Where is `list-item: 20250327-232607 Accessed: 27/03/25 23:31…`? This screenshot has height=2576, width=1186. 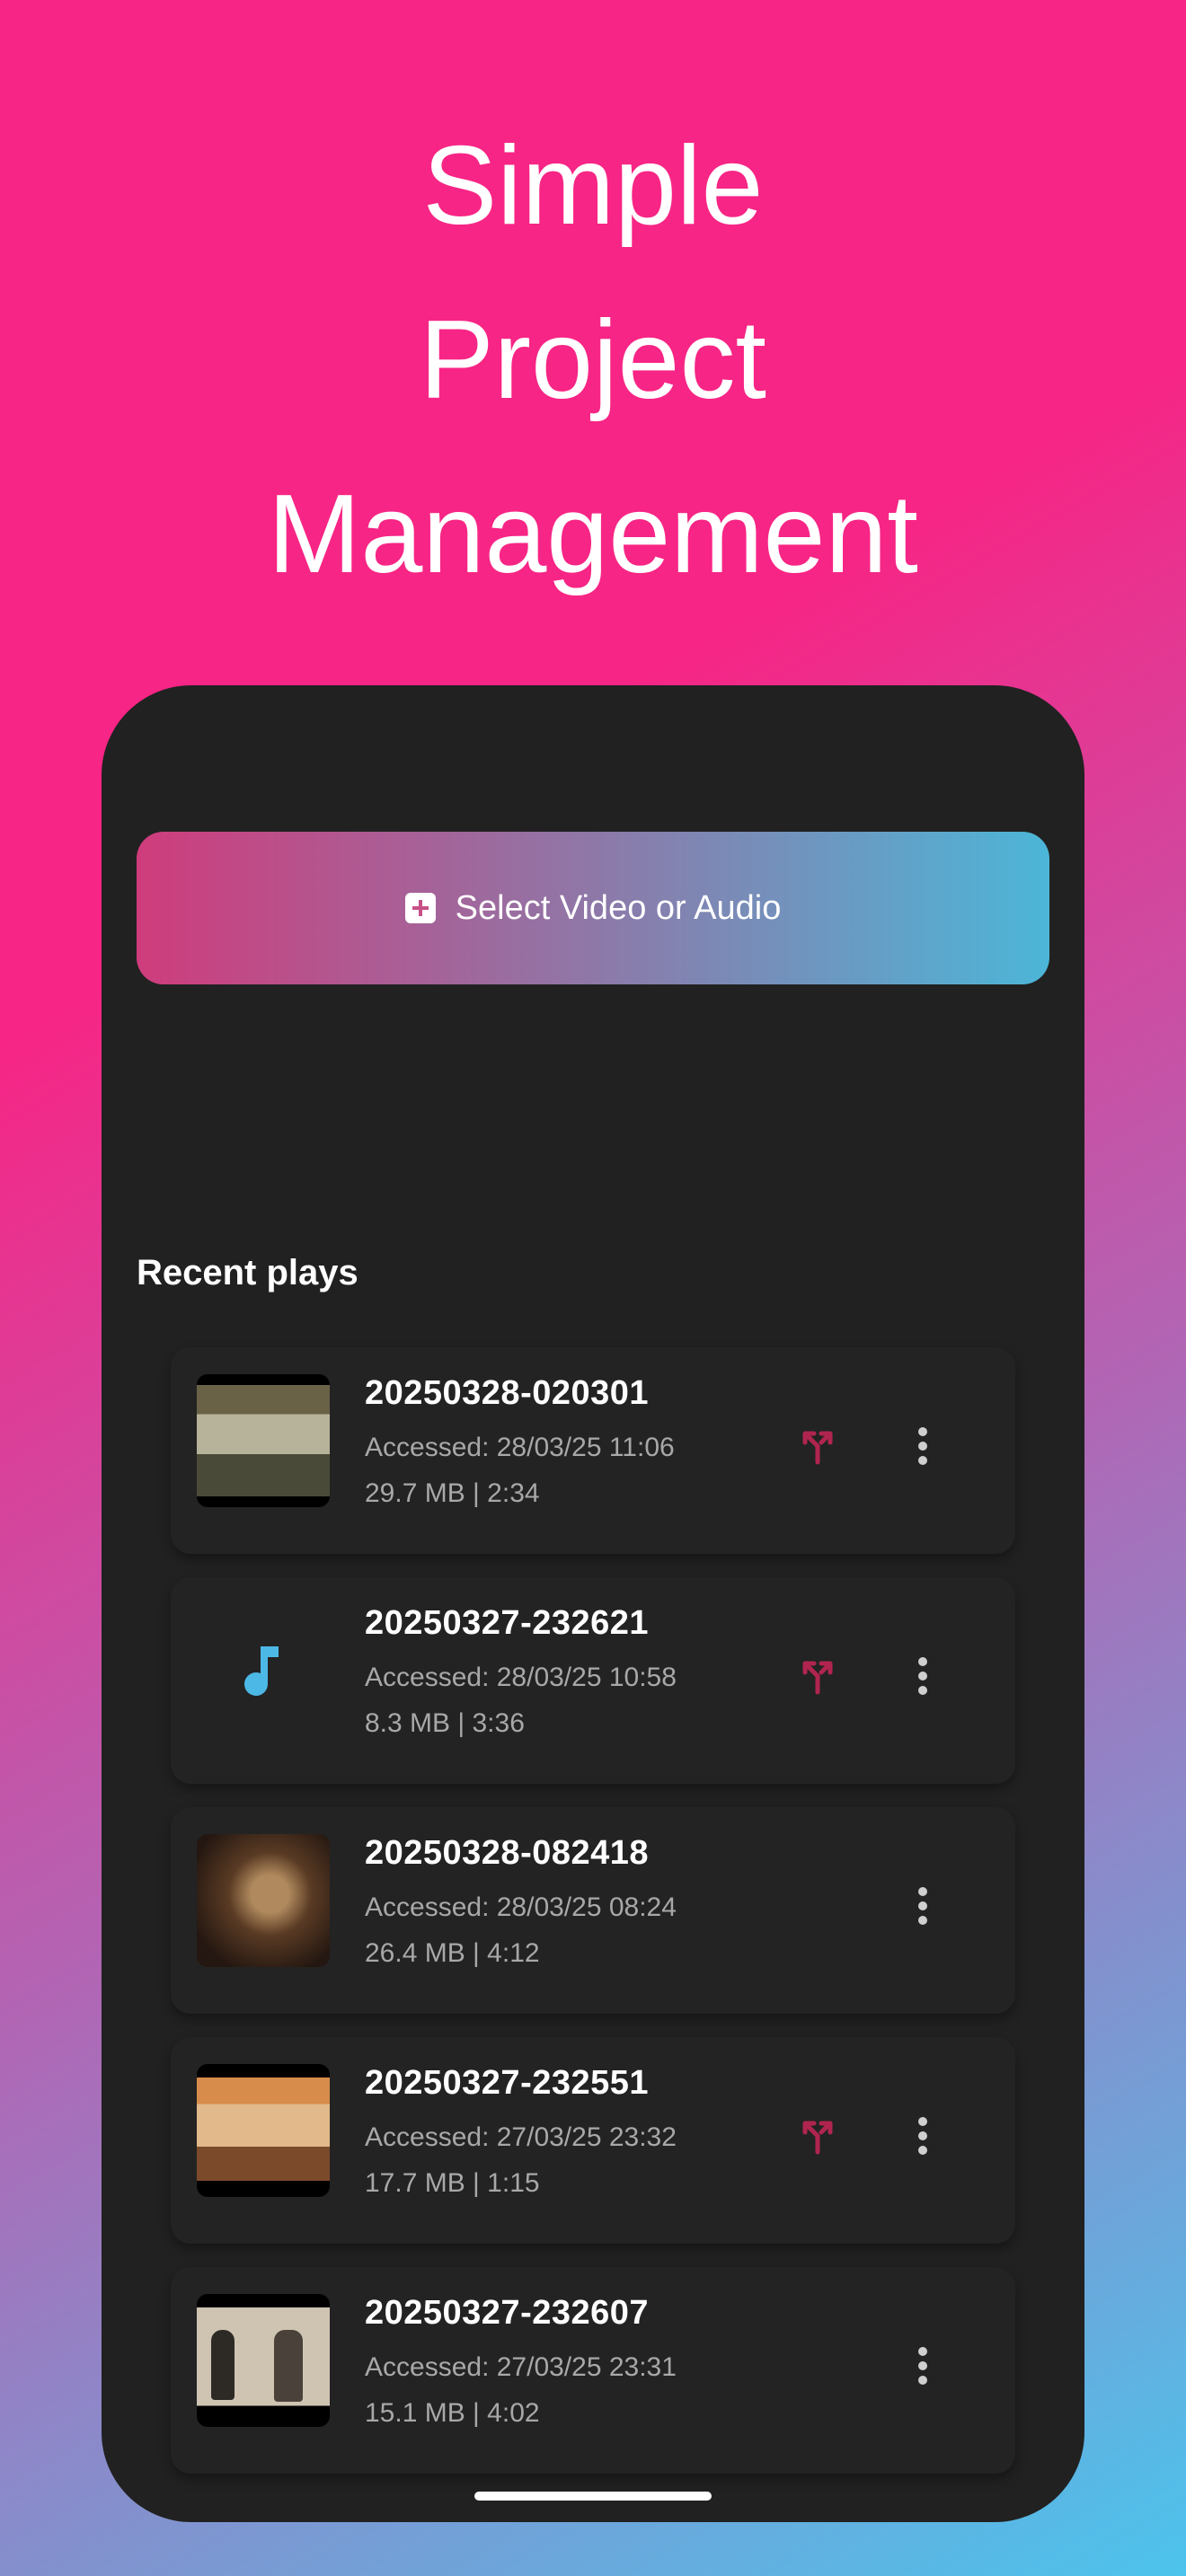 list-item: 20250327-232607 Accessed: 27/03/25 23:31… is located at coordinates (593, 2370).